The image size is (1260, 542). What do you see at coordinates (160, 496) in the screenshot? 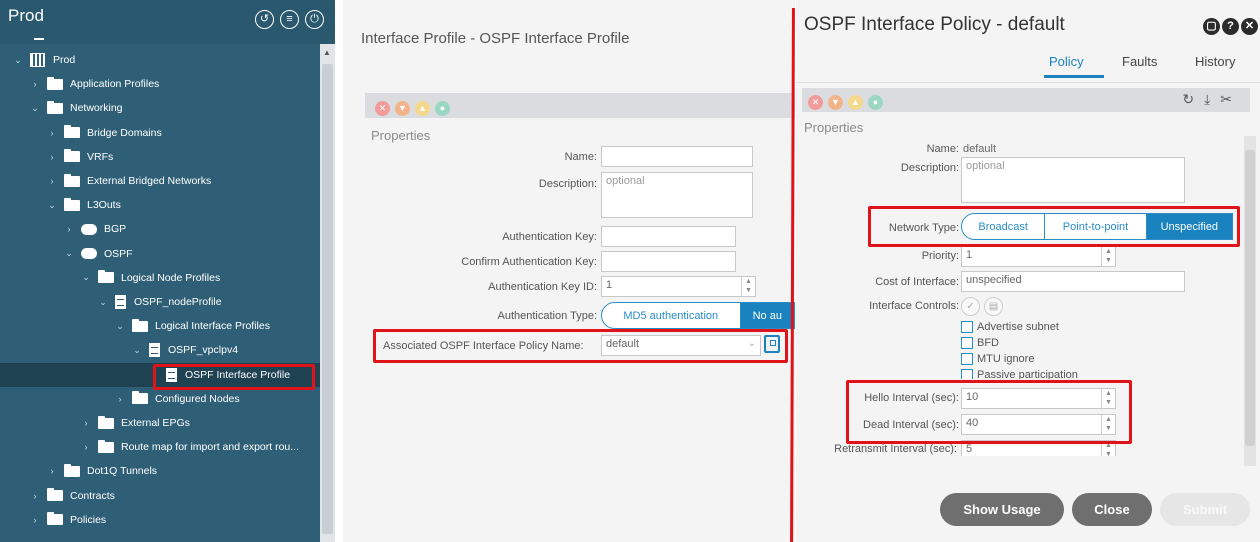
I see `tree-item: › Contracts` at bounding box center [160, 496].